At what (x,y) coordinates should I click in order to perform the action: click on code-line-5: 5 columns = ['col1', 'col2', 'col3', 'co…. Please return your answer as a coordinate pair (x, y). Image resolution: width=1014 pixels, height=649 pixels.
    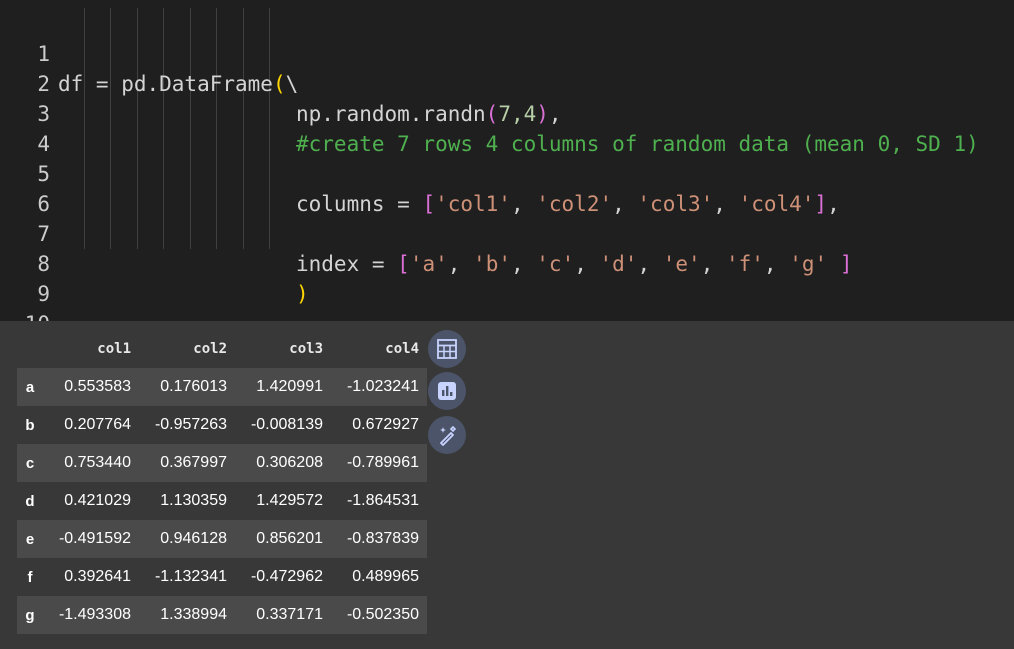
    Looking at the image, I should click on (419, 172).